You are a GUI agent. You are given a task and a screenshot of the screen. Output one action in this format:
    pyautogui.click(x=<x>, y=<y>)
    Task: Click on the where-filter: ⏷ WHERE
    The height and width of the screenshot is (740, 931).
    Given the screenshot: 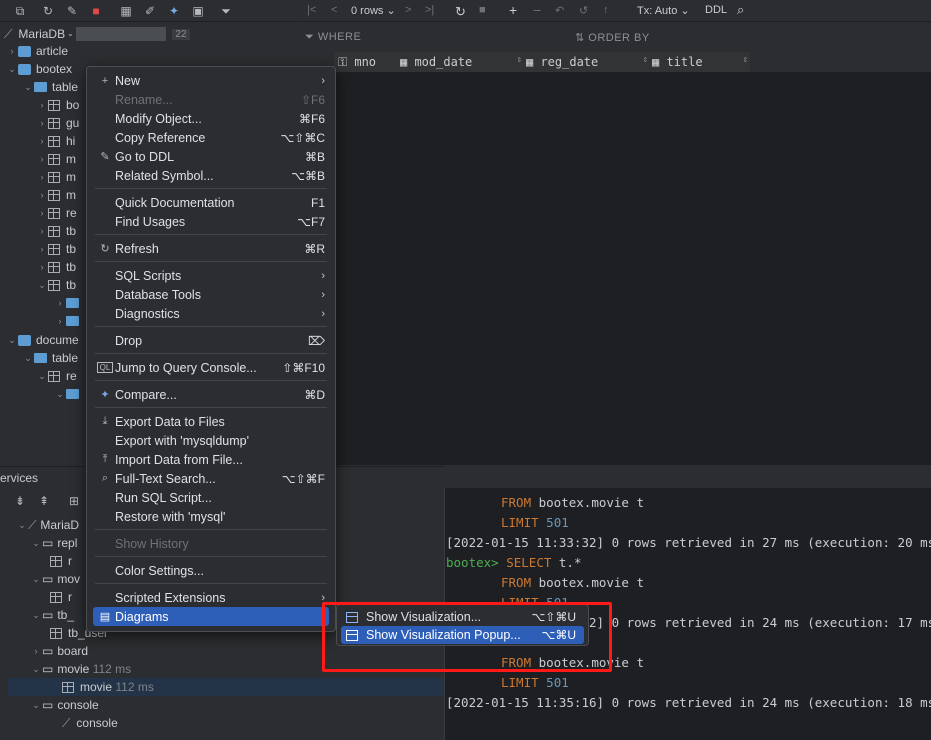 What is the action you would take?
    pyautogui.click(x=333, y=37)
    